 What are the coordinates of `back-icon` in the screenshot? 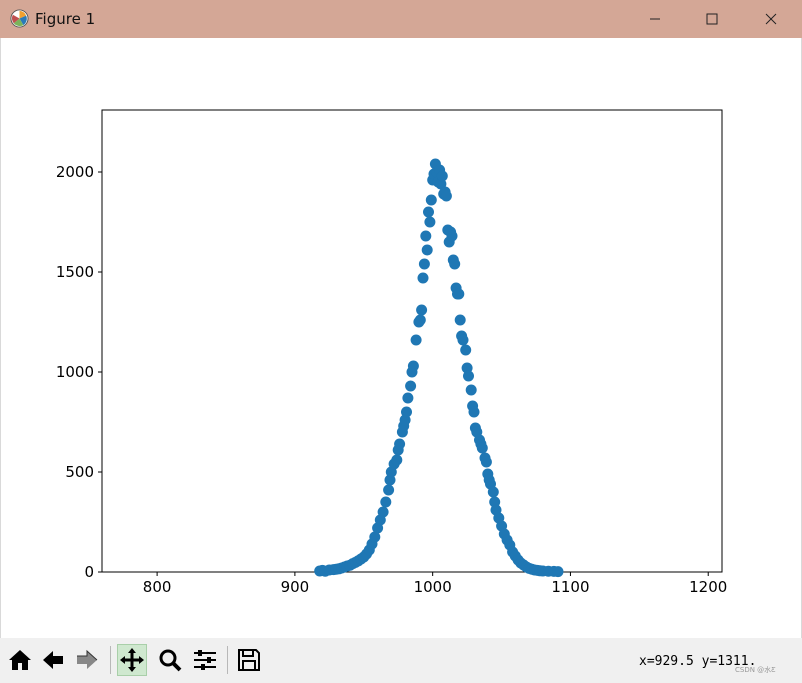 It's located at (53, 660).